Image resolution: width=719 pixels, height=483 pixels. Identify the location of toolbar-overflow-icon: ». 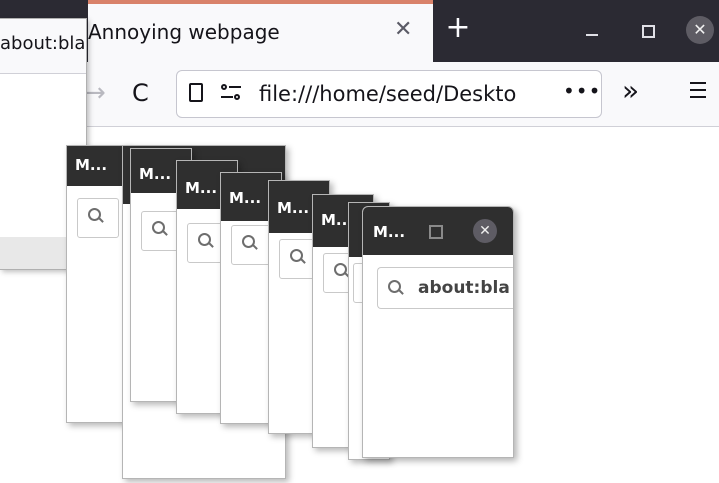
(630, 91).